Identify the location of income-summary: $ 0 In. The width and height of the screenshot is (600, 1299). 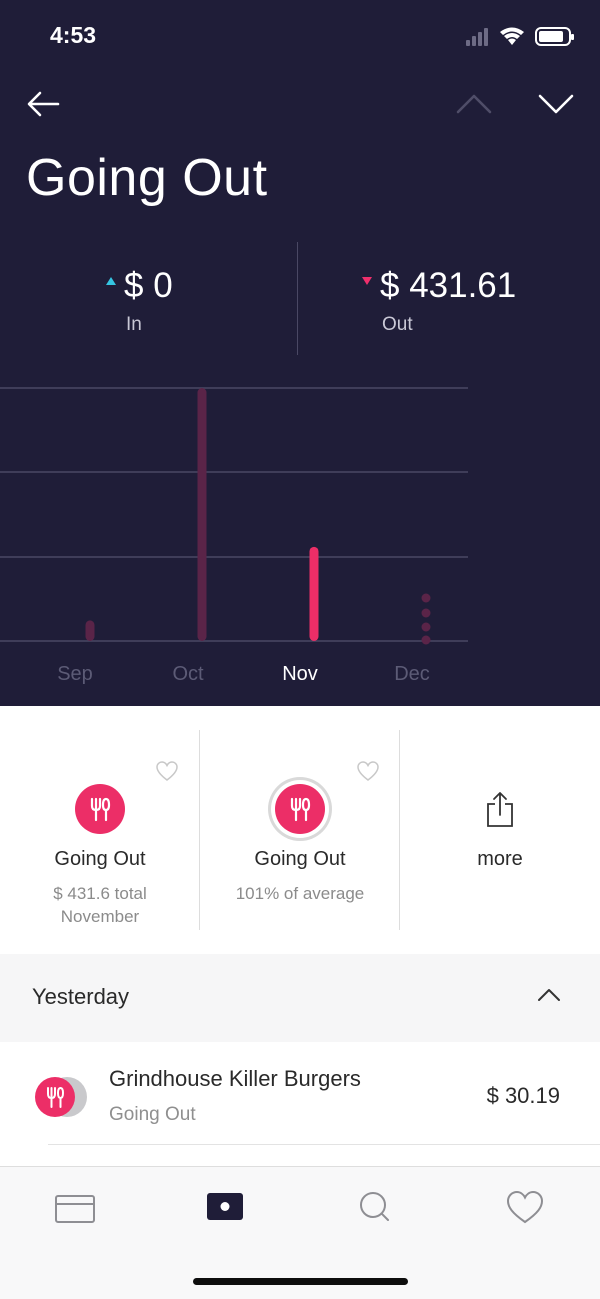
(139, 301).